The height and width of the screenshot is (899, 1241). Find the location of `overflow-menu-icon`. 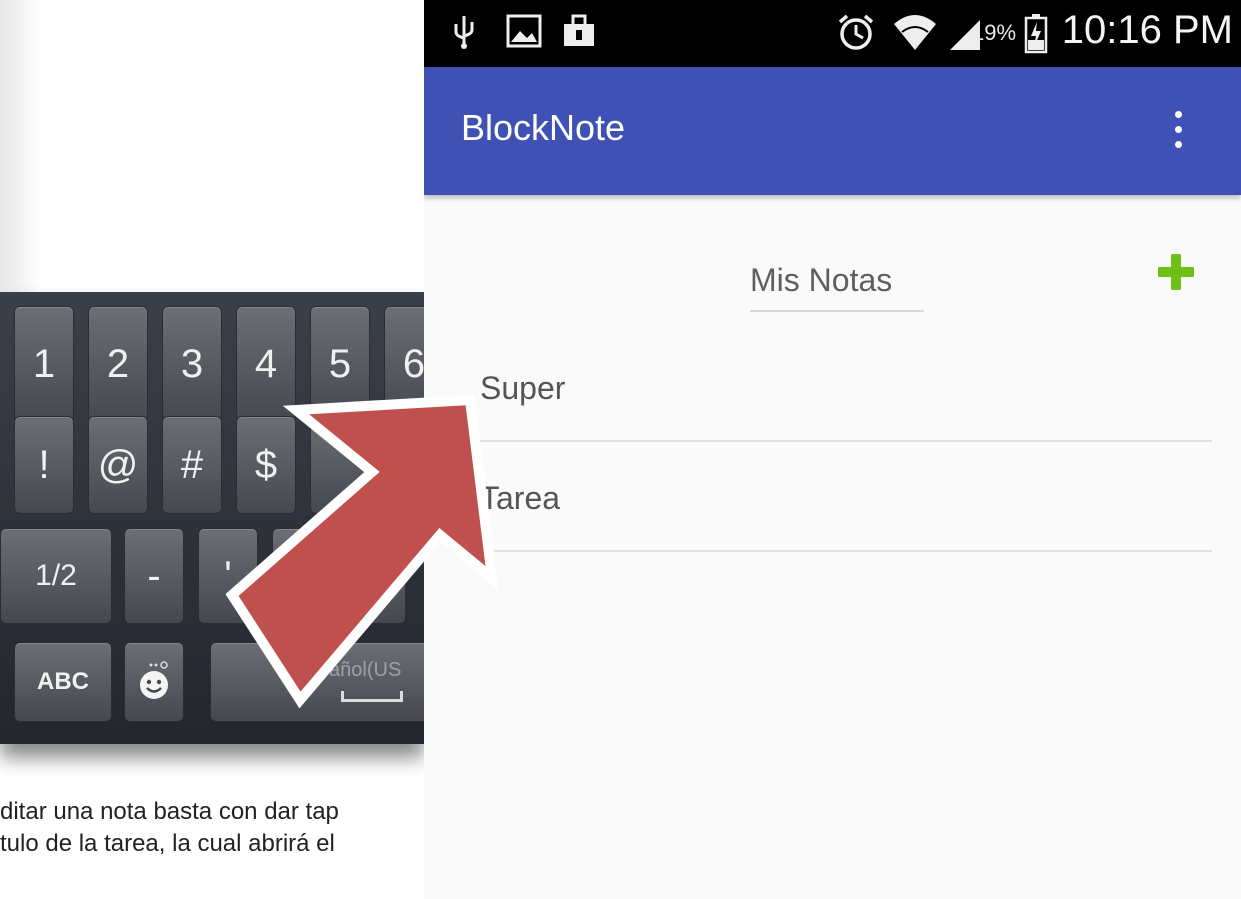

overflow-menu-icon is located at coordinates (1178, 114).